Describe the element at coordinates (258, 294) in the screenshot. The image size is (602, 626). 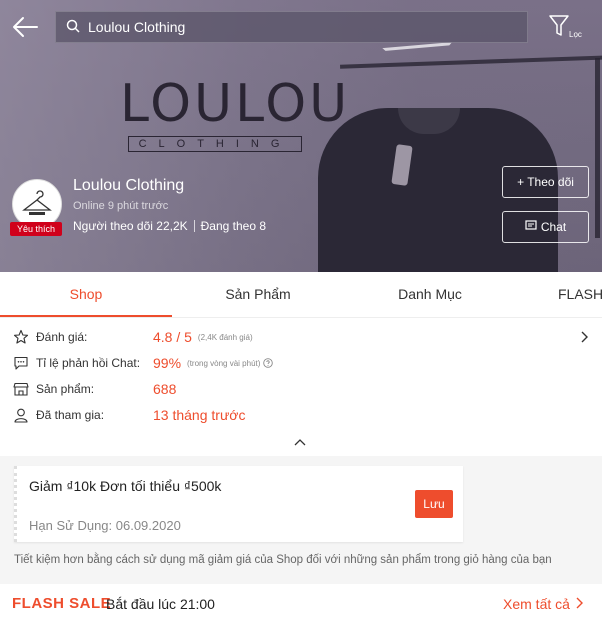
I see `tab-products: Sản Phẩm` at that location.